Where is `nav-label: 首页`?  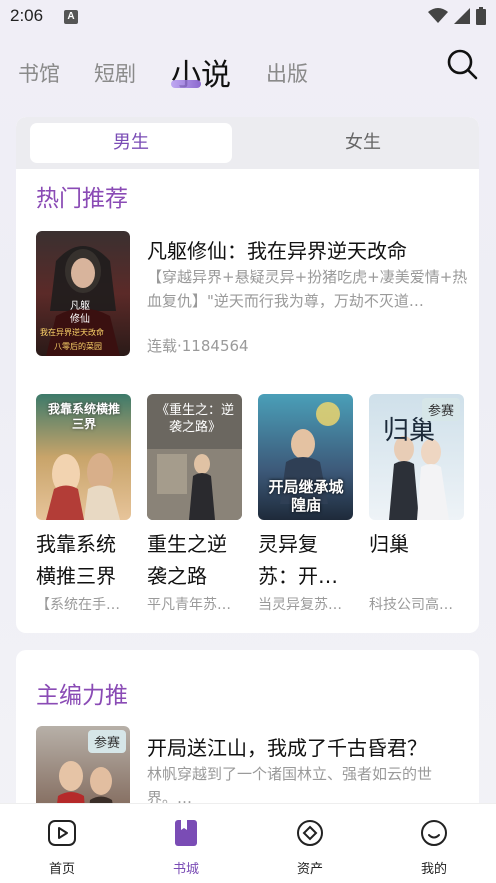
nav-label: 首页 is located at coordinates (61, 869).